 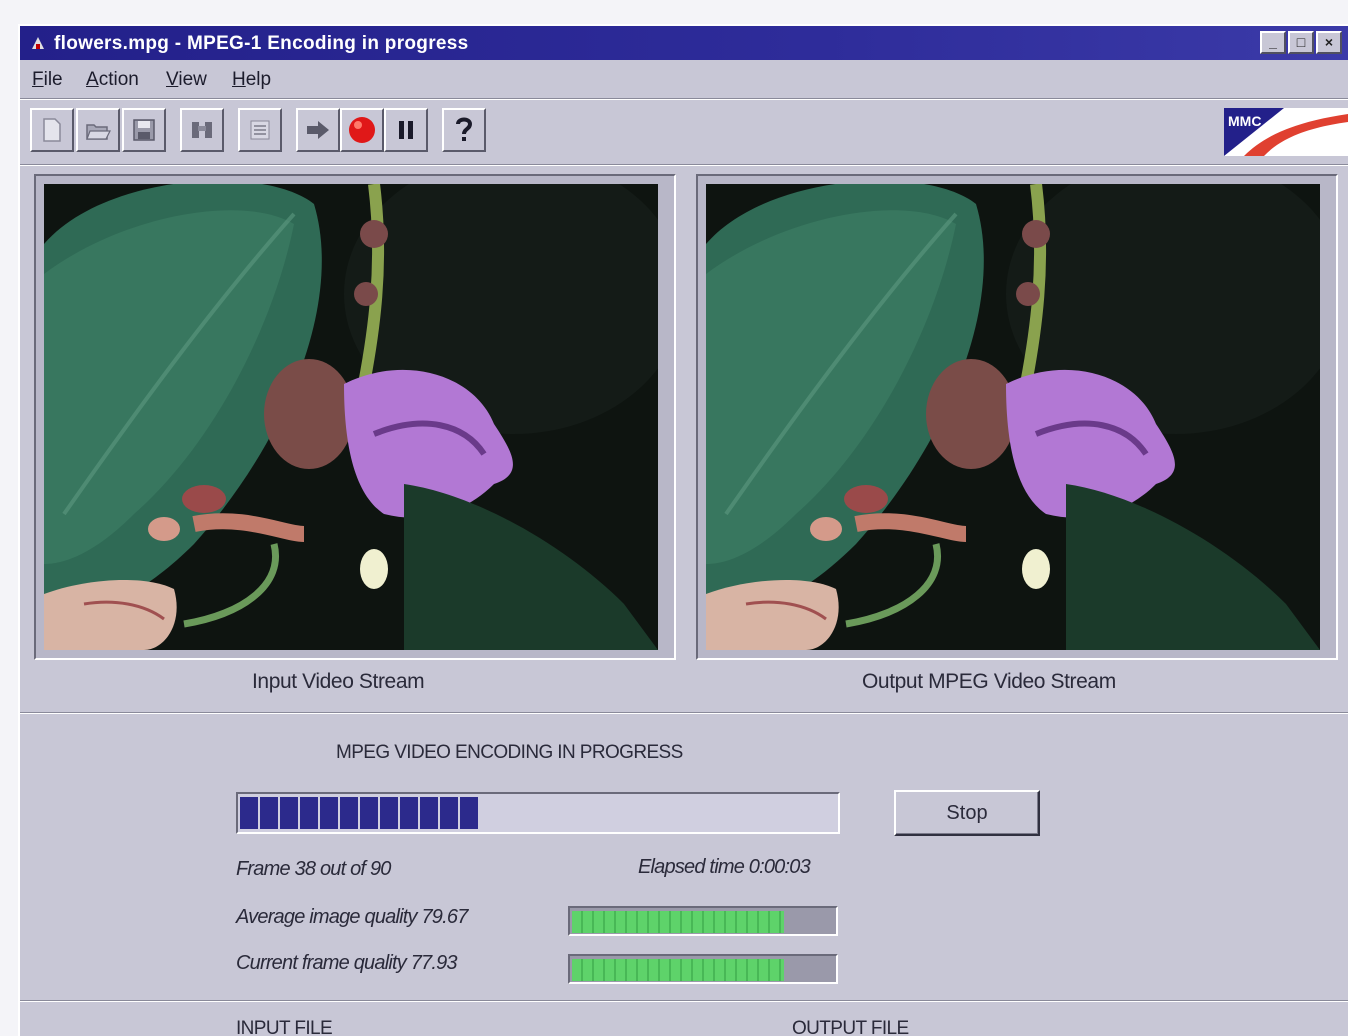 I want to click on encoding-status-title: MPEG VIDEO ENCODING IN PROGRESS, so click(x=509, y=752).